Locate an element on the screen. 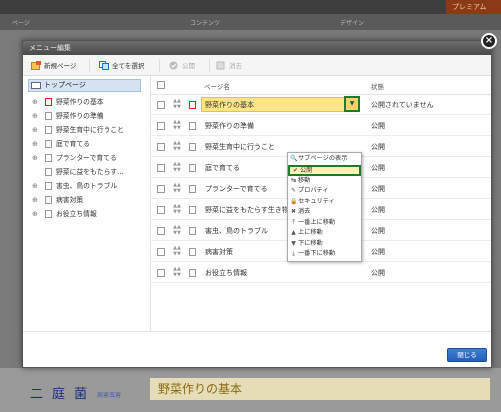  menu-item-label: サブページの表示 is located at coordinates (323, 158).